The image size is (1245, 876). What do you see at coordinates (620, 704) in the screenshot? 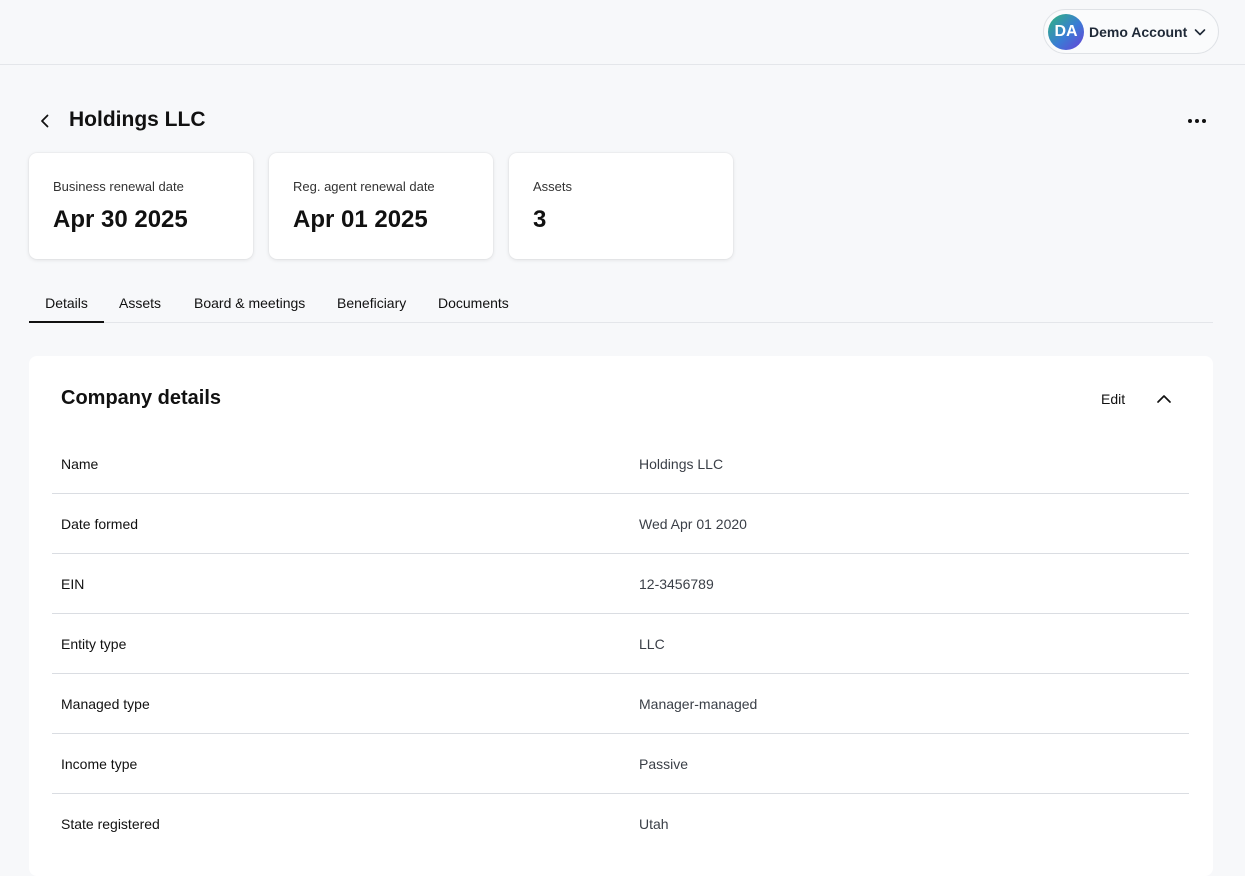
I see `detail-row-managed-type: Managed type Manager-managed` at bounding box center [620, 704].